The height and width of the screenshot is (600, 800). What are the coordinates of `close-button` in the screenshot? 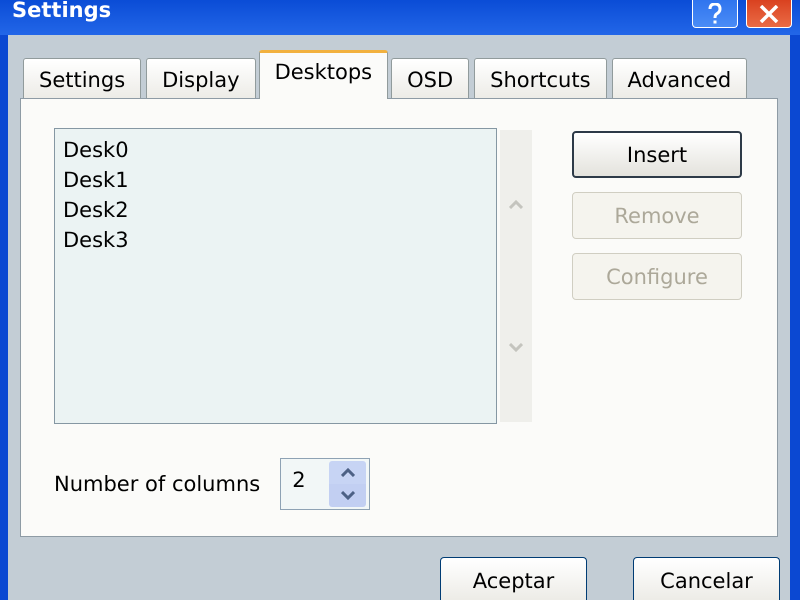 It's located at (769, 14).